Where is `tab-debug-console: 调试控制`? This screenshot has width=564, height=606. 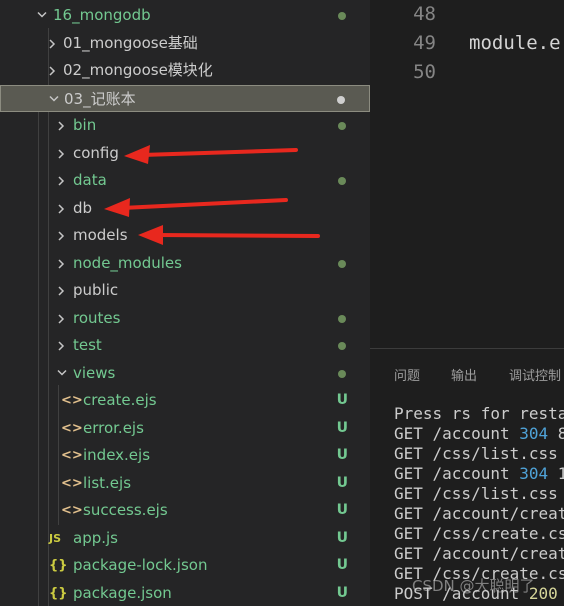
tab-debug-console: 调试控制 is located at coordinates (535, 374).